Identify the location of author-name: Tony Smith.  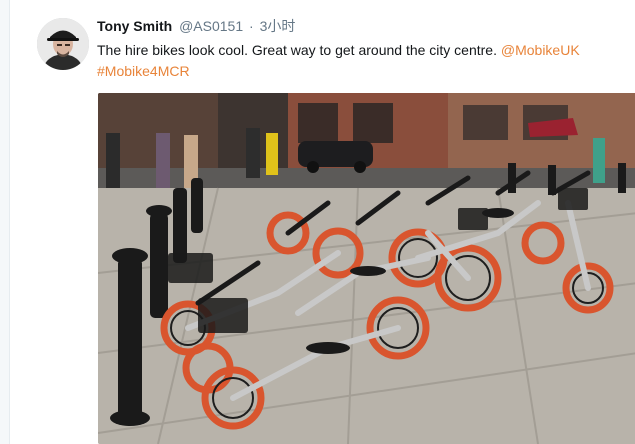
(134, 26).